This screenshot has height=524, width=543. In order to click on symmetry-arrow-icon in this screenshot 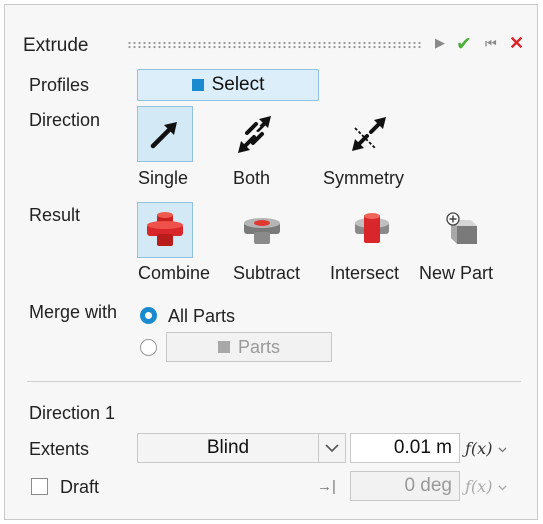, I will do `click(369, 134)`.